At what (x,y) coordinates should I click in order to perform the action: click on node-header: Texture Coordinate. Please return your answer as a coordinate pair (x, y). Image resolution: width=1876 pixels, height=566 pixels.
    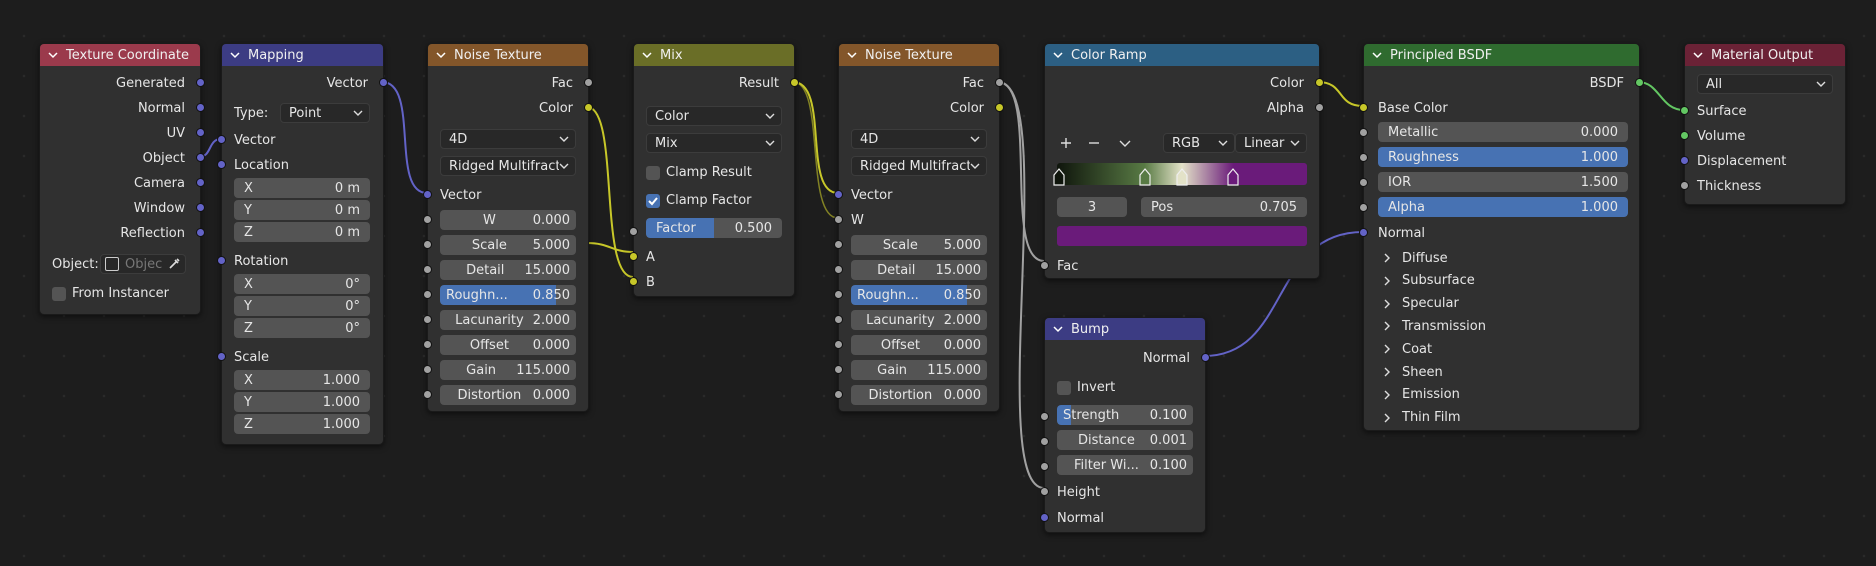
    Looking at the image, I should click on (120, 55).